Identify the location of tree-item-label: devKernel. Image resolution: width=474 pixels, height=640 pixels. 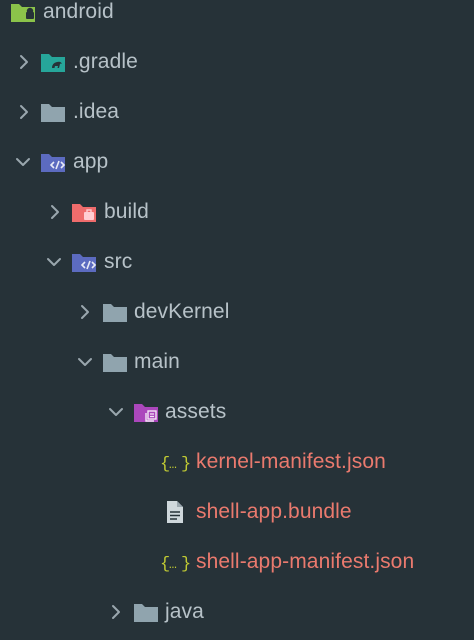
(182, 311).